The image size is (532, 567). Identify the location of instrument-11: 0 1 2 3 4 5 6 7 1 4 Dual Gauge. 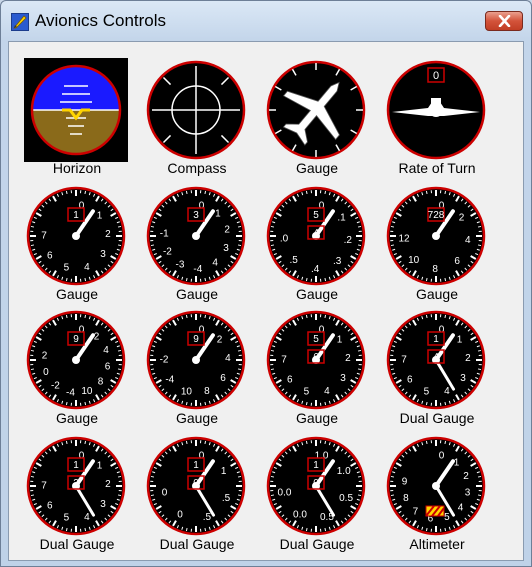
(437, 362).